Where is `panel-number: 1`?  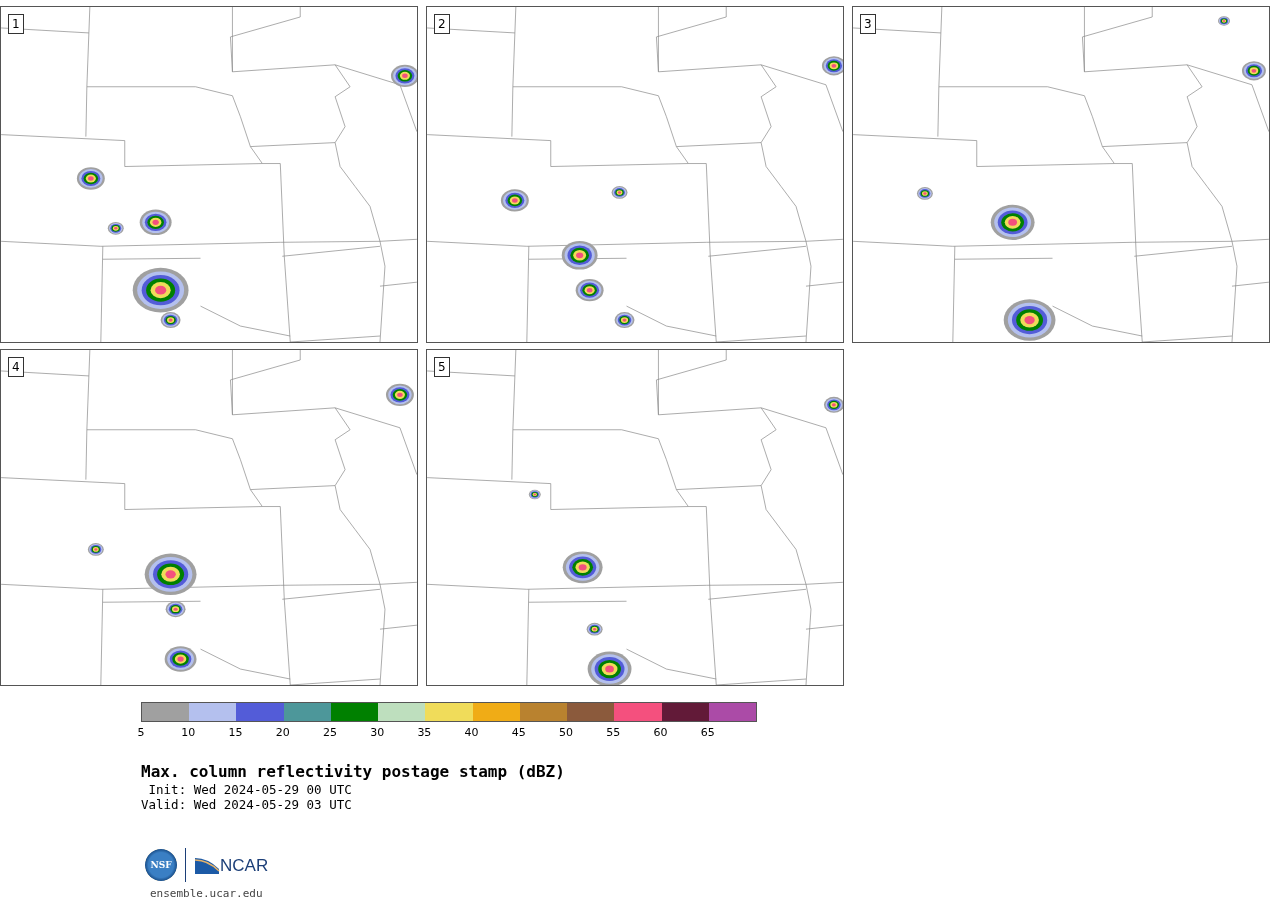 panel-number: 1 is located at coordinates (16, 24).